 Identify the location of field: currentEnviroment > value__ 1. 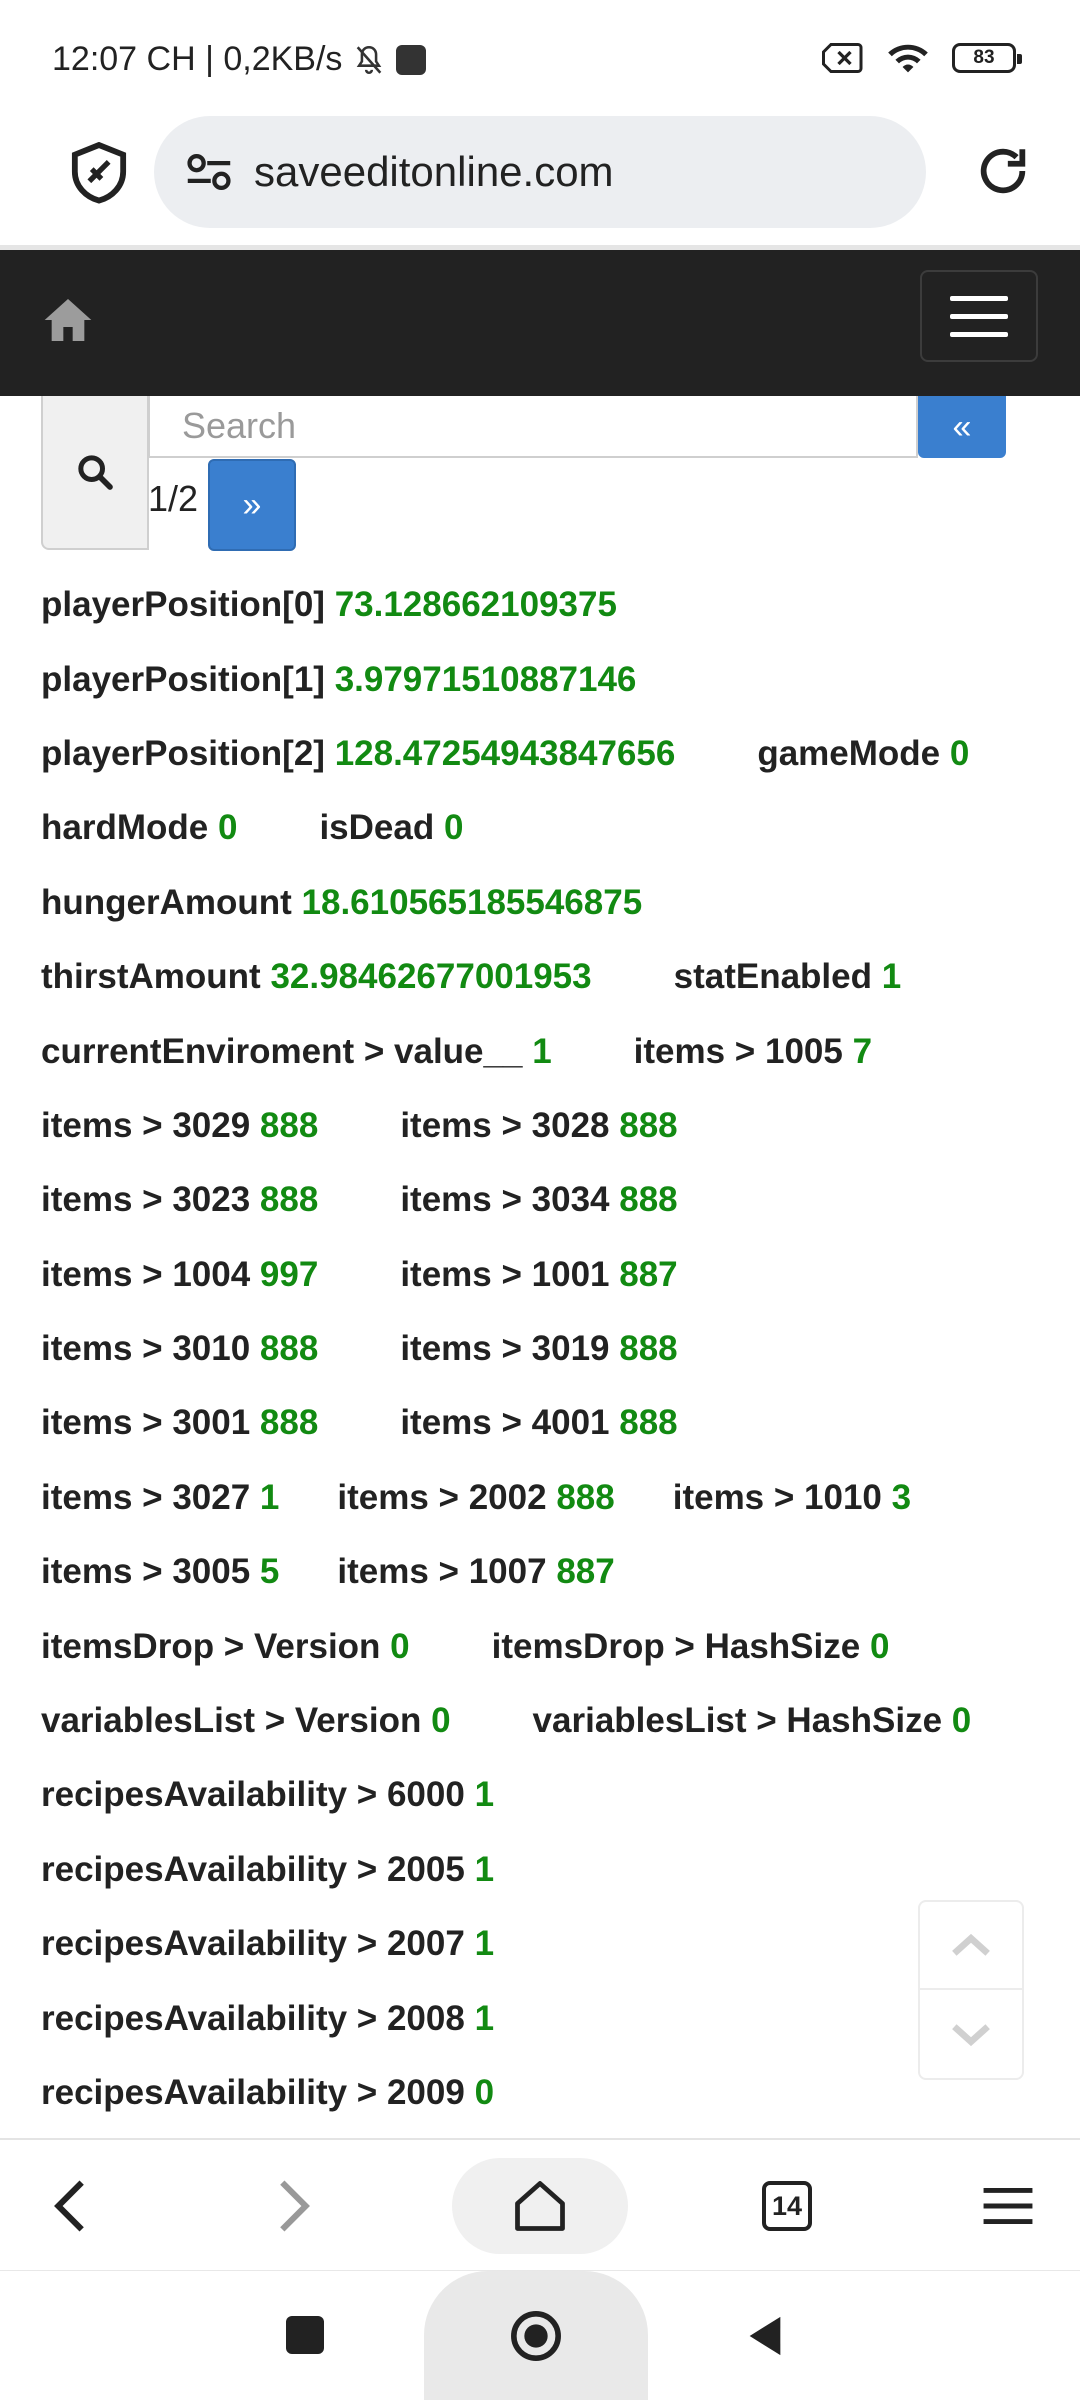
(296, 1052).